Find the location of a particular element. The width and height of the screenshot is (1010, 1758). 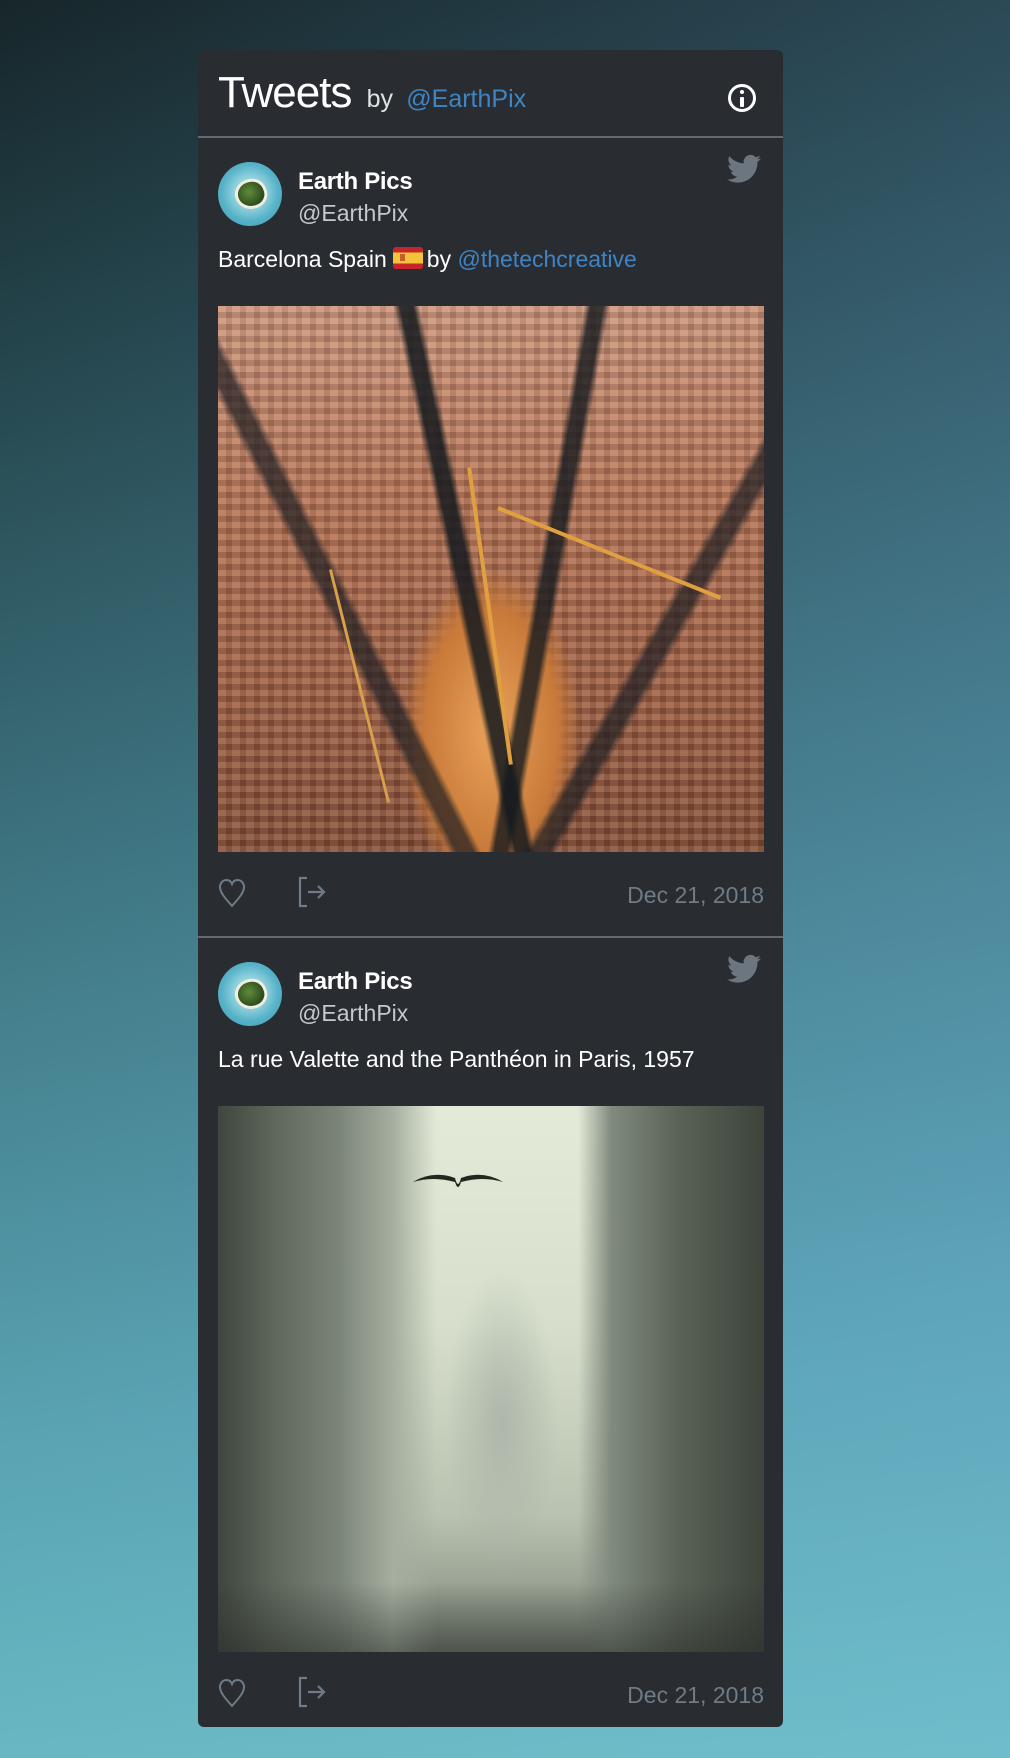

timeline-title: Tweets by @EarthPix is located at coordinates (372, 93).